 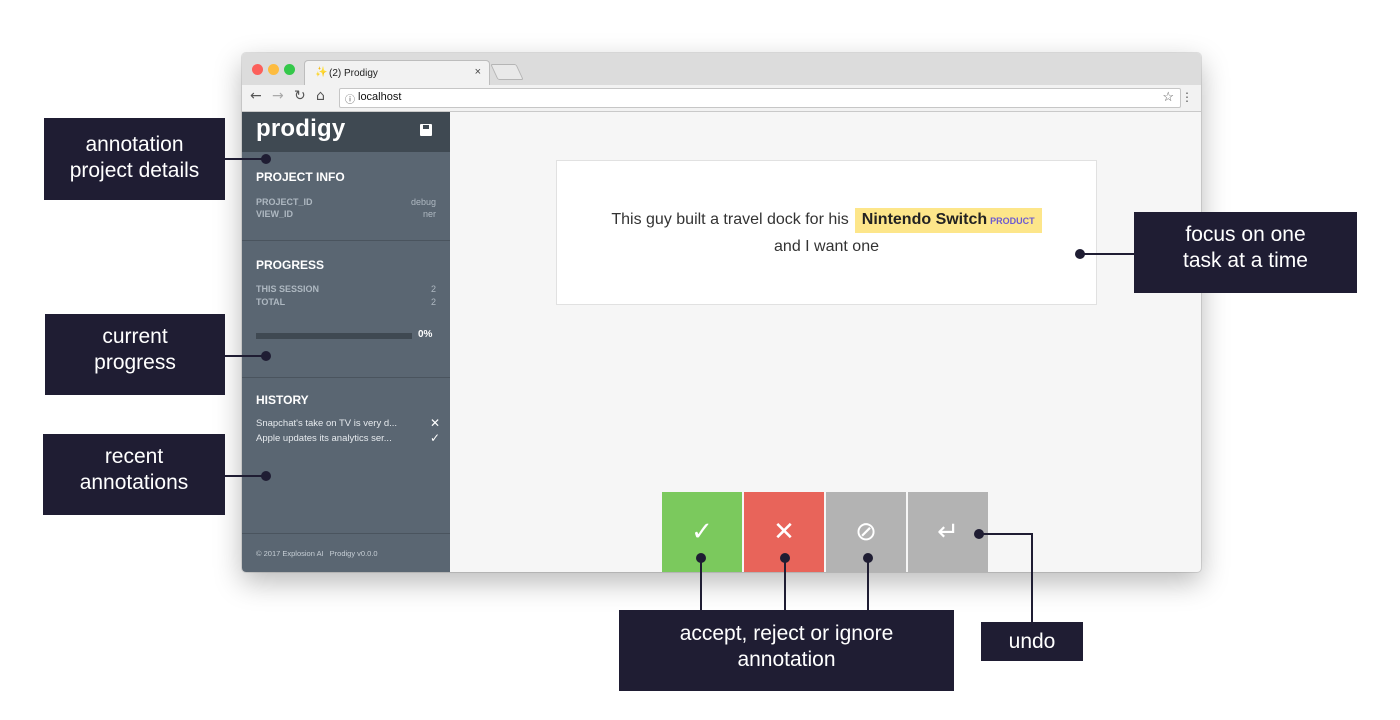 I want to click on navigation-bar: ← → ↻ ⌂ ⓘ localhost ☆ ⋮, so click(x=721, y=98).